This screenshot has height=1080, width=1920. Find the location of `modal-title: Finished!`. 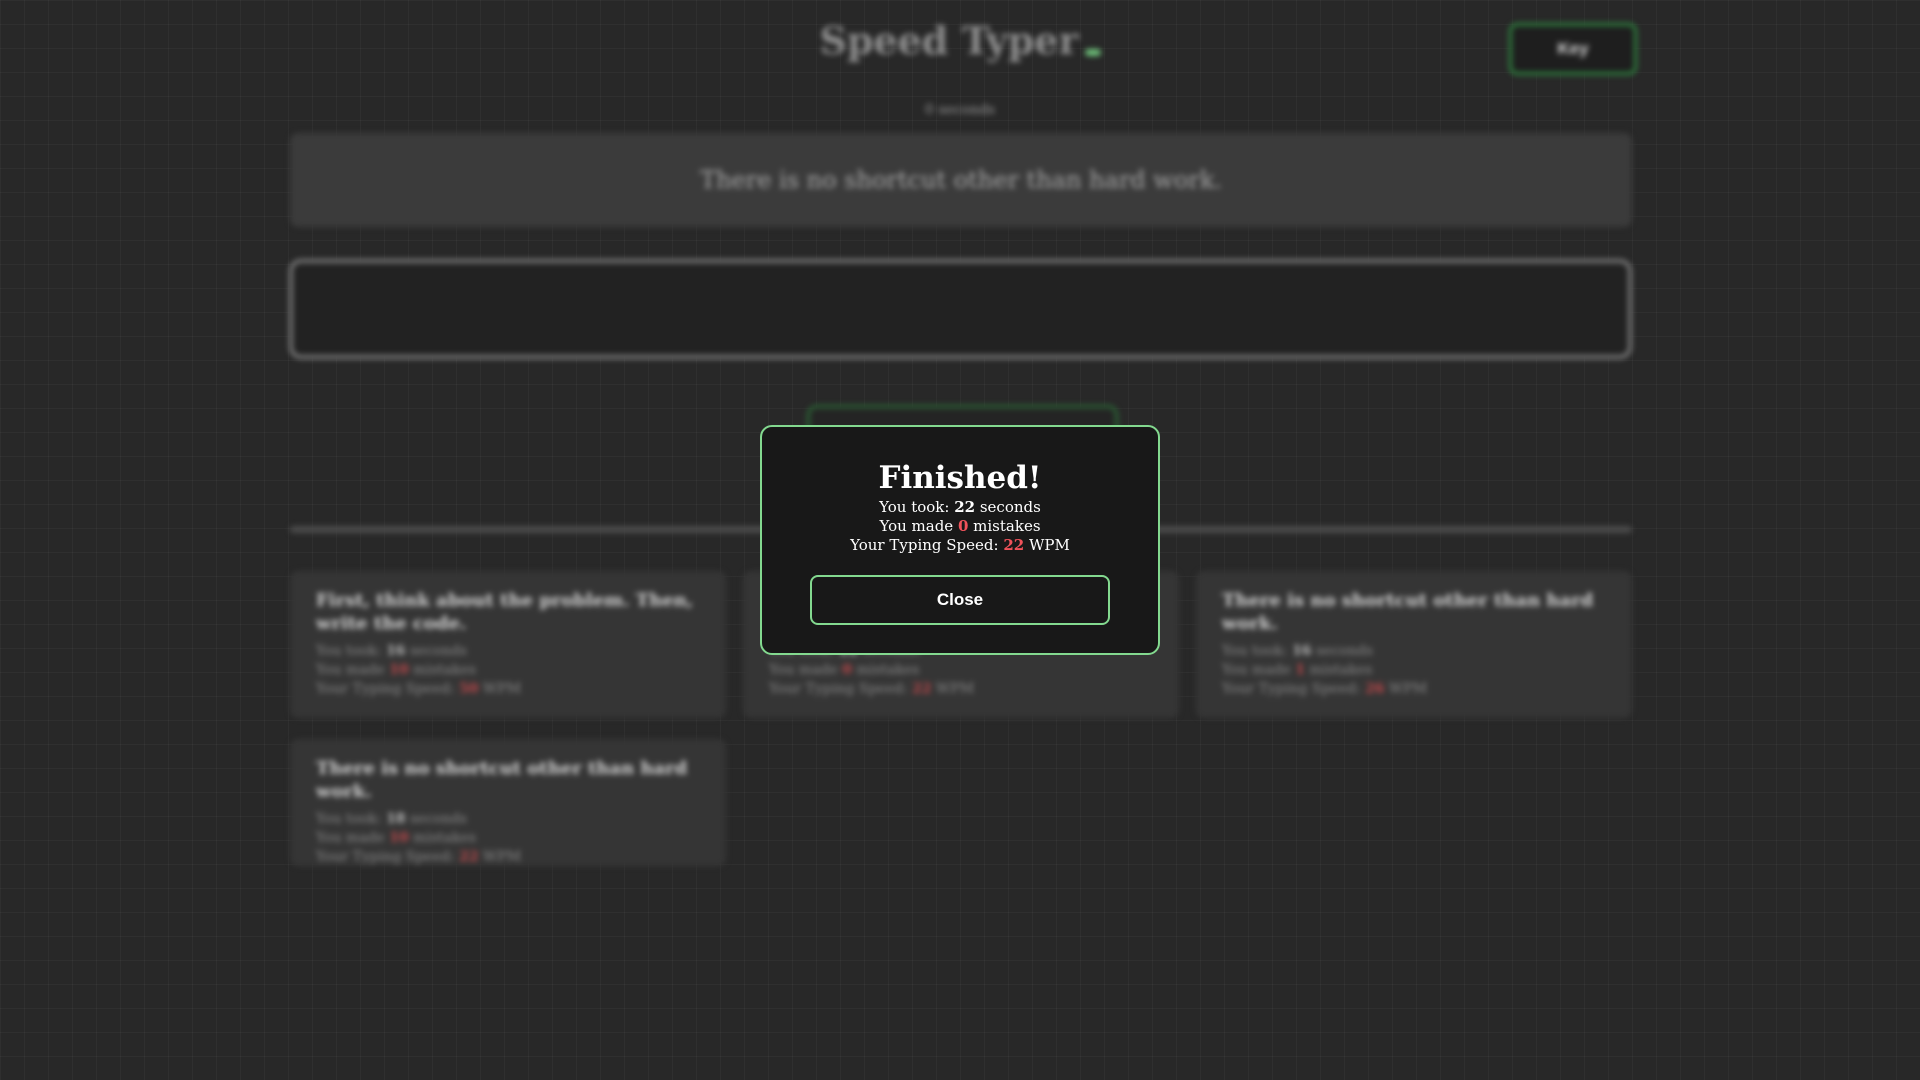

modal-title: Finished! is located at coordinates (960, 478).